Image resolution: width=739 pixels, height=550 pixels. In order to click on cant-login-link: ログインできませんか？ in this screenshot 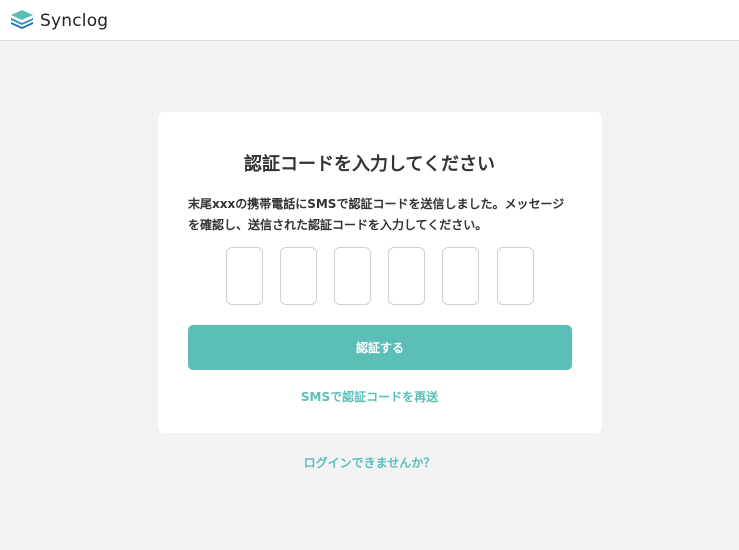, I will do `click(369, 462)`.